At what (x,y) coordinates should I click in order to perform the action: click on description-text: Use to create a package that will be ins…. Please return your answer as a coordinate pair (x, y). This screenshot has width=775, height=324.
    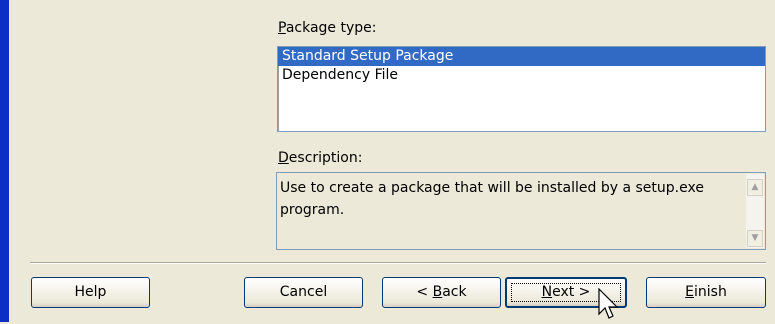
    Looking at the image, I should click on (492, 199).